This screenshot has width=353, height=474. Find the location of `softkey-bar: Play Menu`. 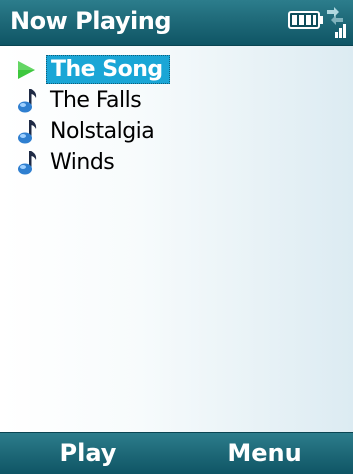

softkey-bar: Play Menu is located at coordinates (176, 453).